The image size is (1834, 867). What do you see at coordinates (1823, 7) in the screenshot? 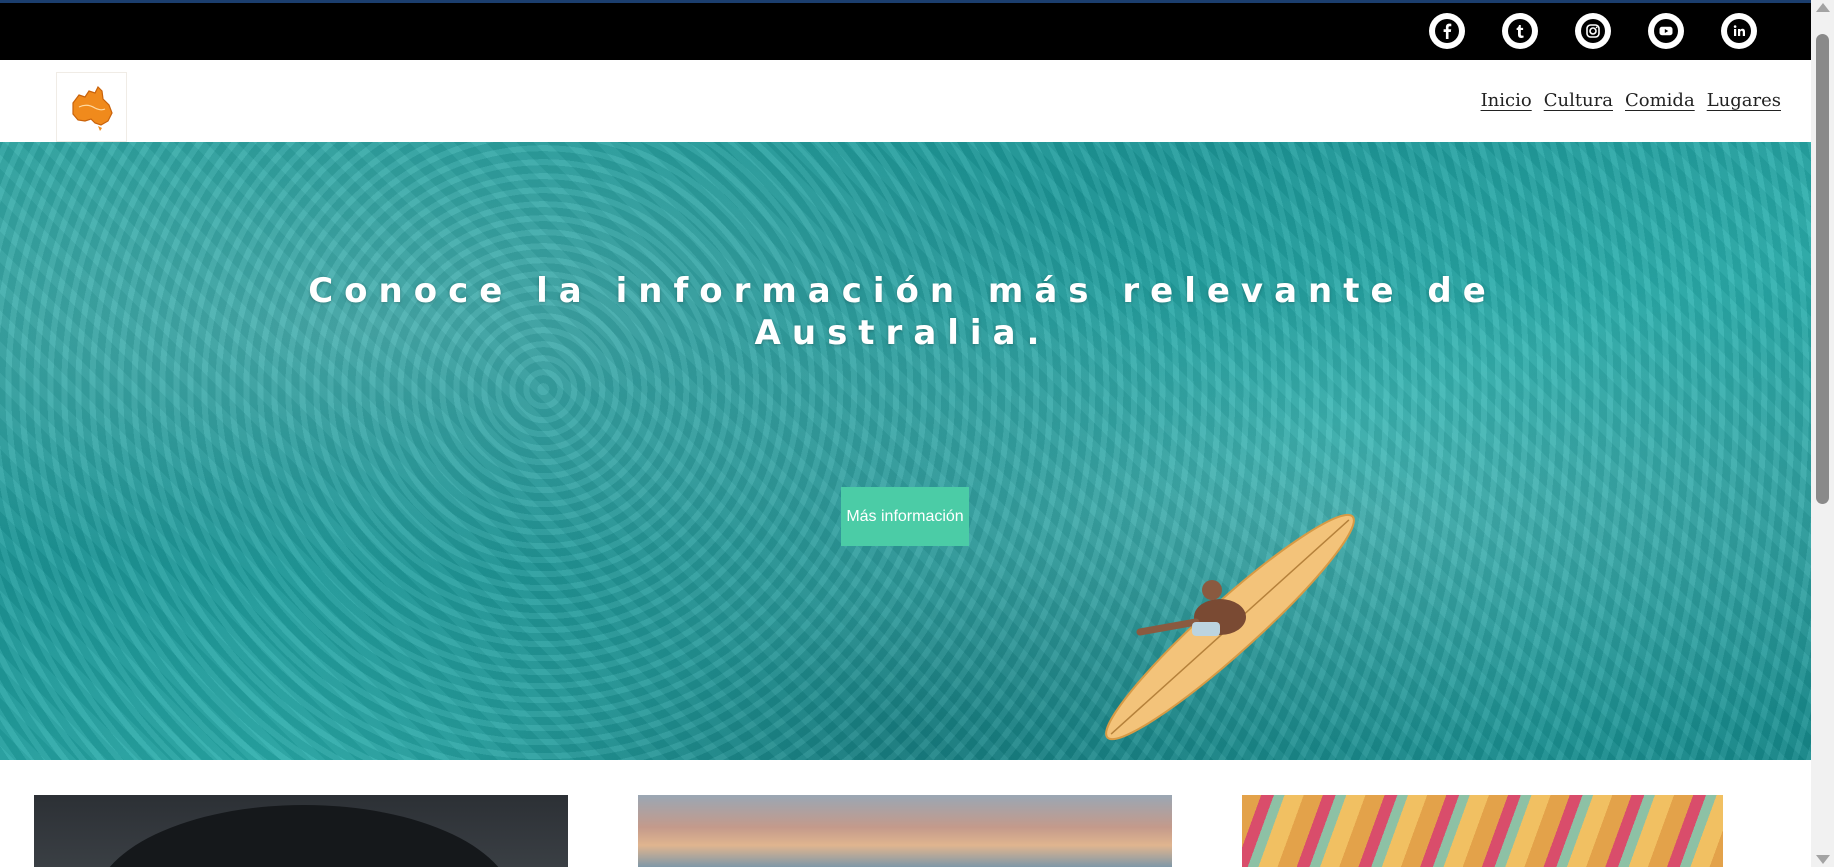
I see `scroll-up-arrow-icon` at bounding box center [1823, 7].